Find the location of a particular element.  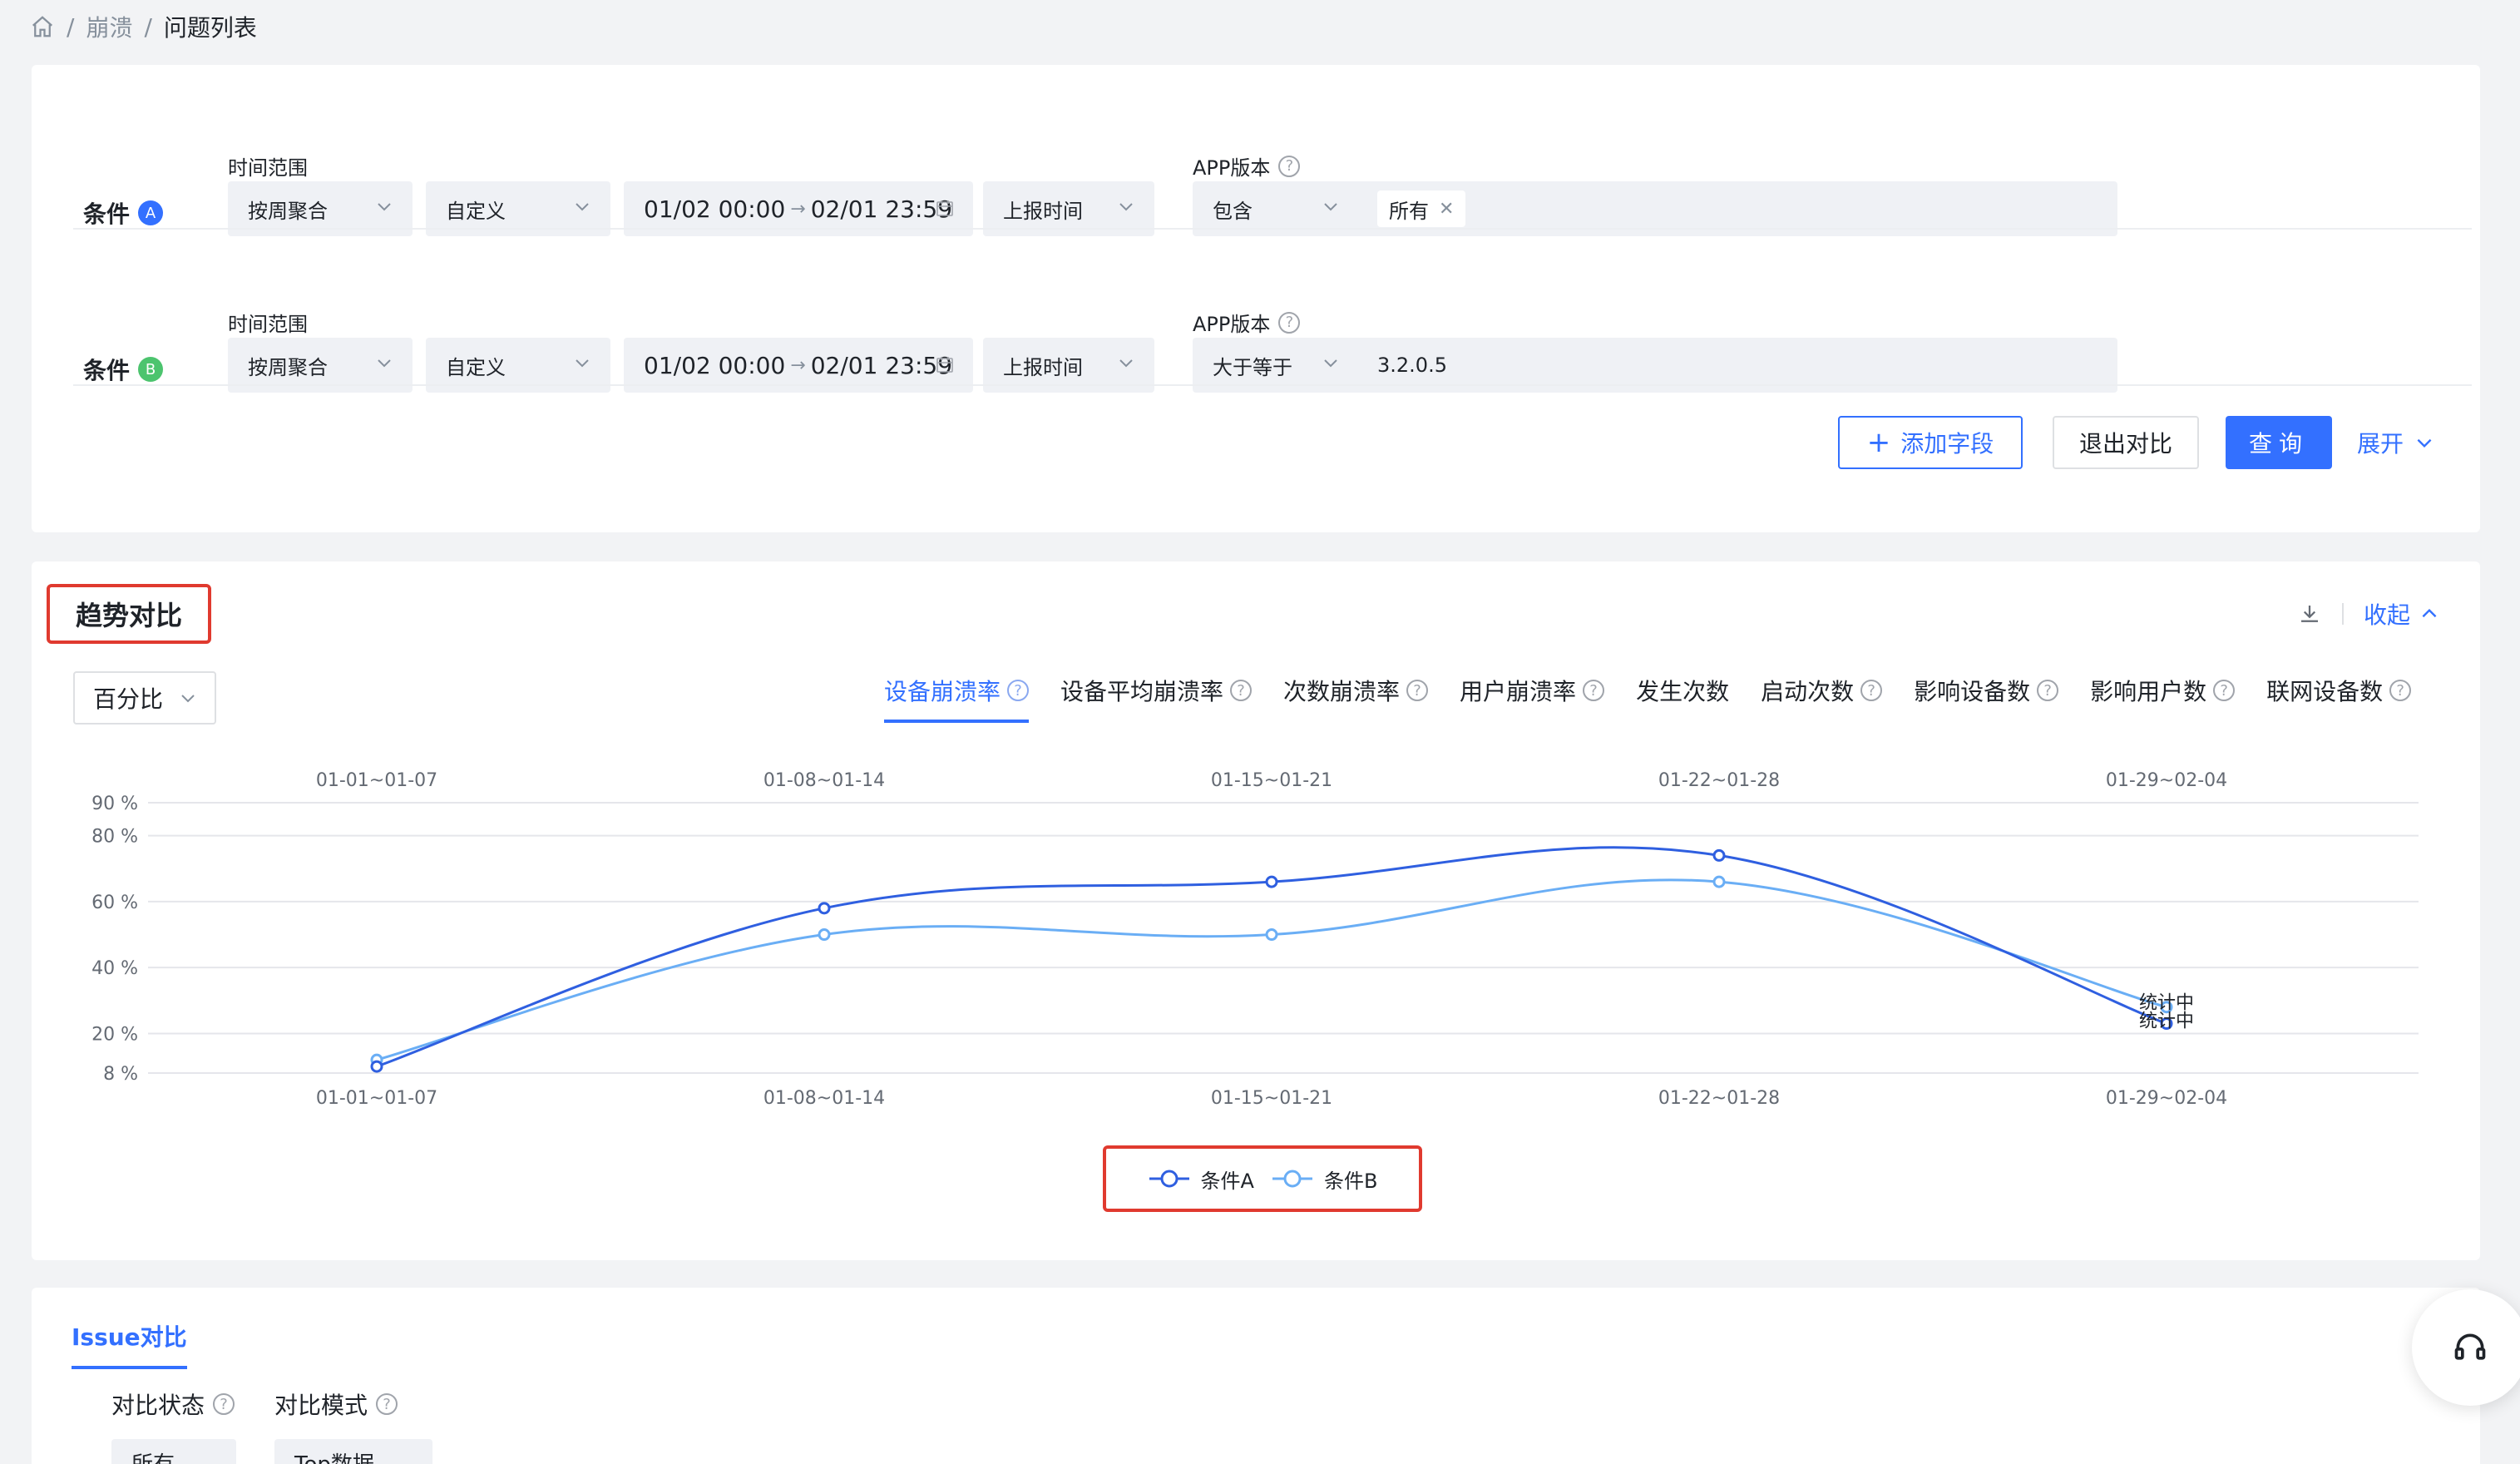

metric-tab: 次数崩溃率? is located at coordinates (1356, 690).